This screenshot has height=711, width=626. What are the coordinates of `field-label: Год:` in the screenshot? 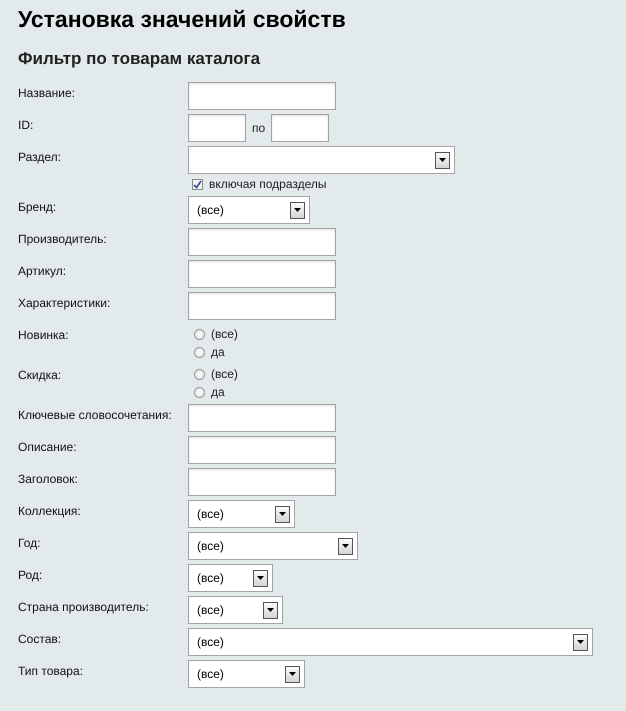 It's located at (30, 543).